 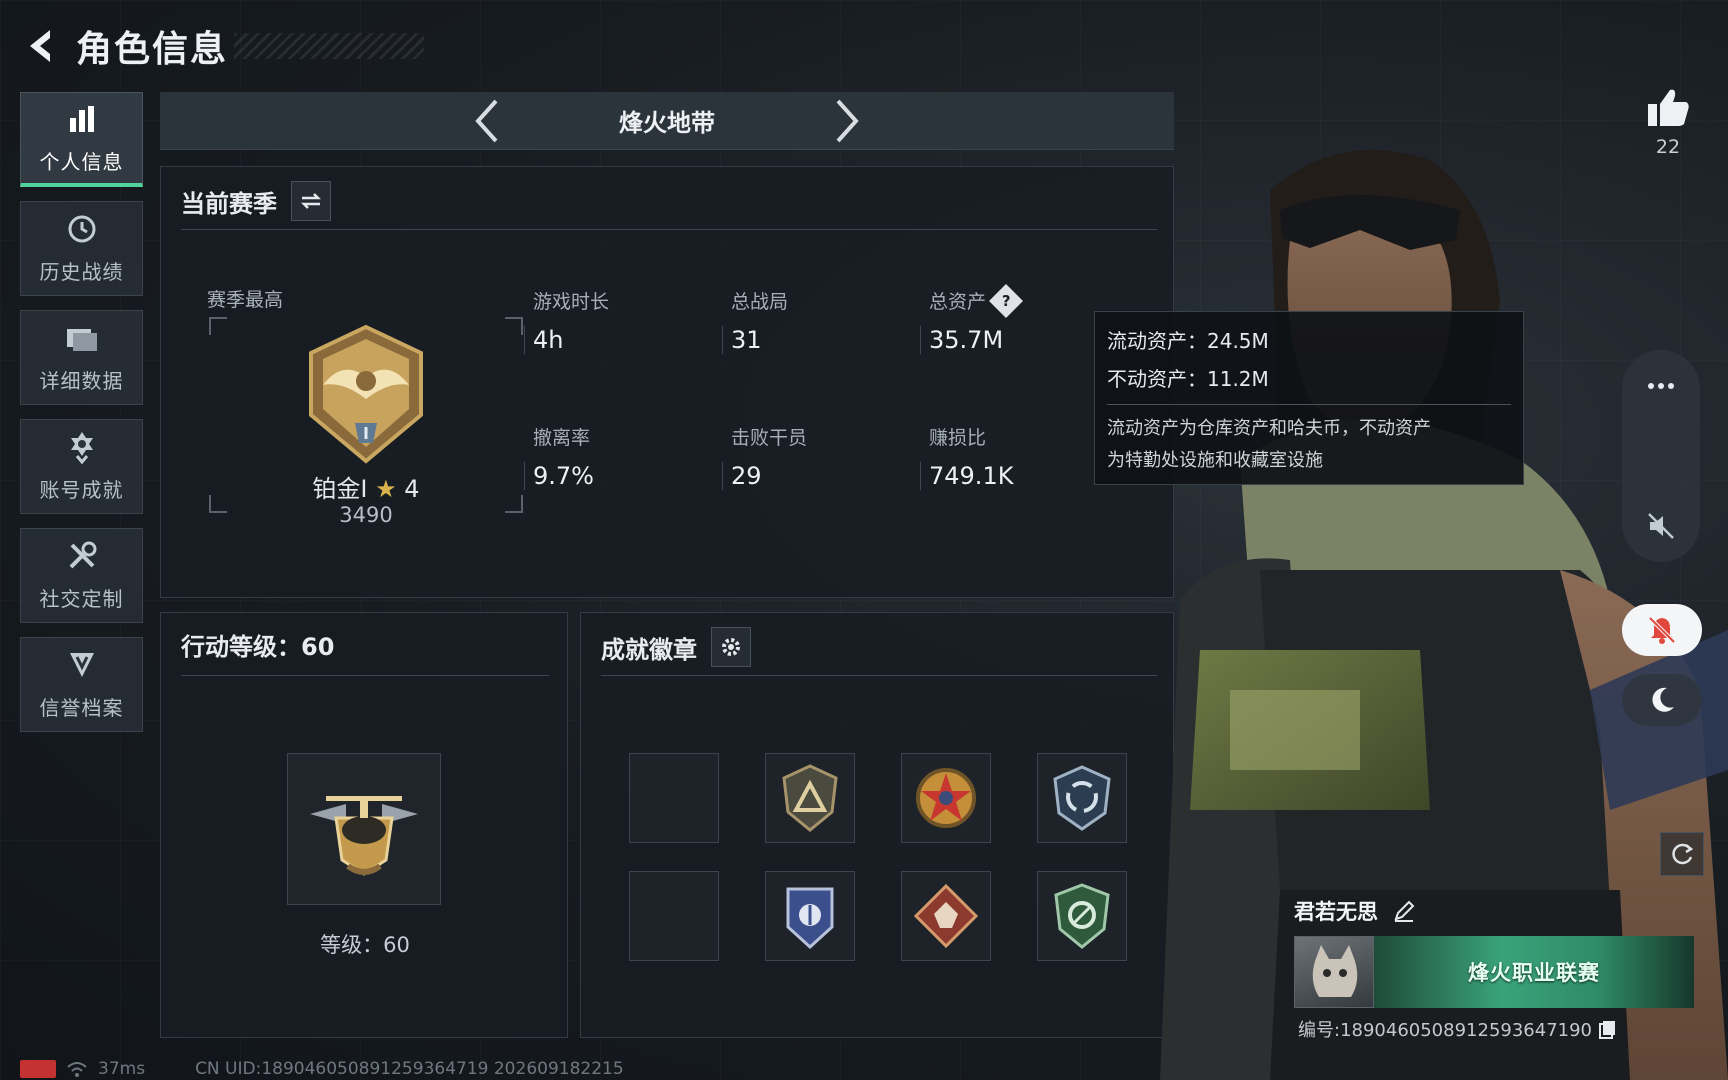 I want to click on rank-box: 铂金I ★ 4 3490, so click(x=366, y=422).